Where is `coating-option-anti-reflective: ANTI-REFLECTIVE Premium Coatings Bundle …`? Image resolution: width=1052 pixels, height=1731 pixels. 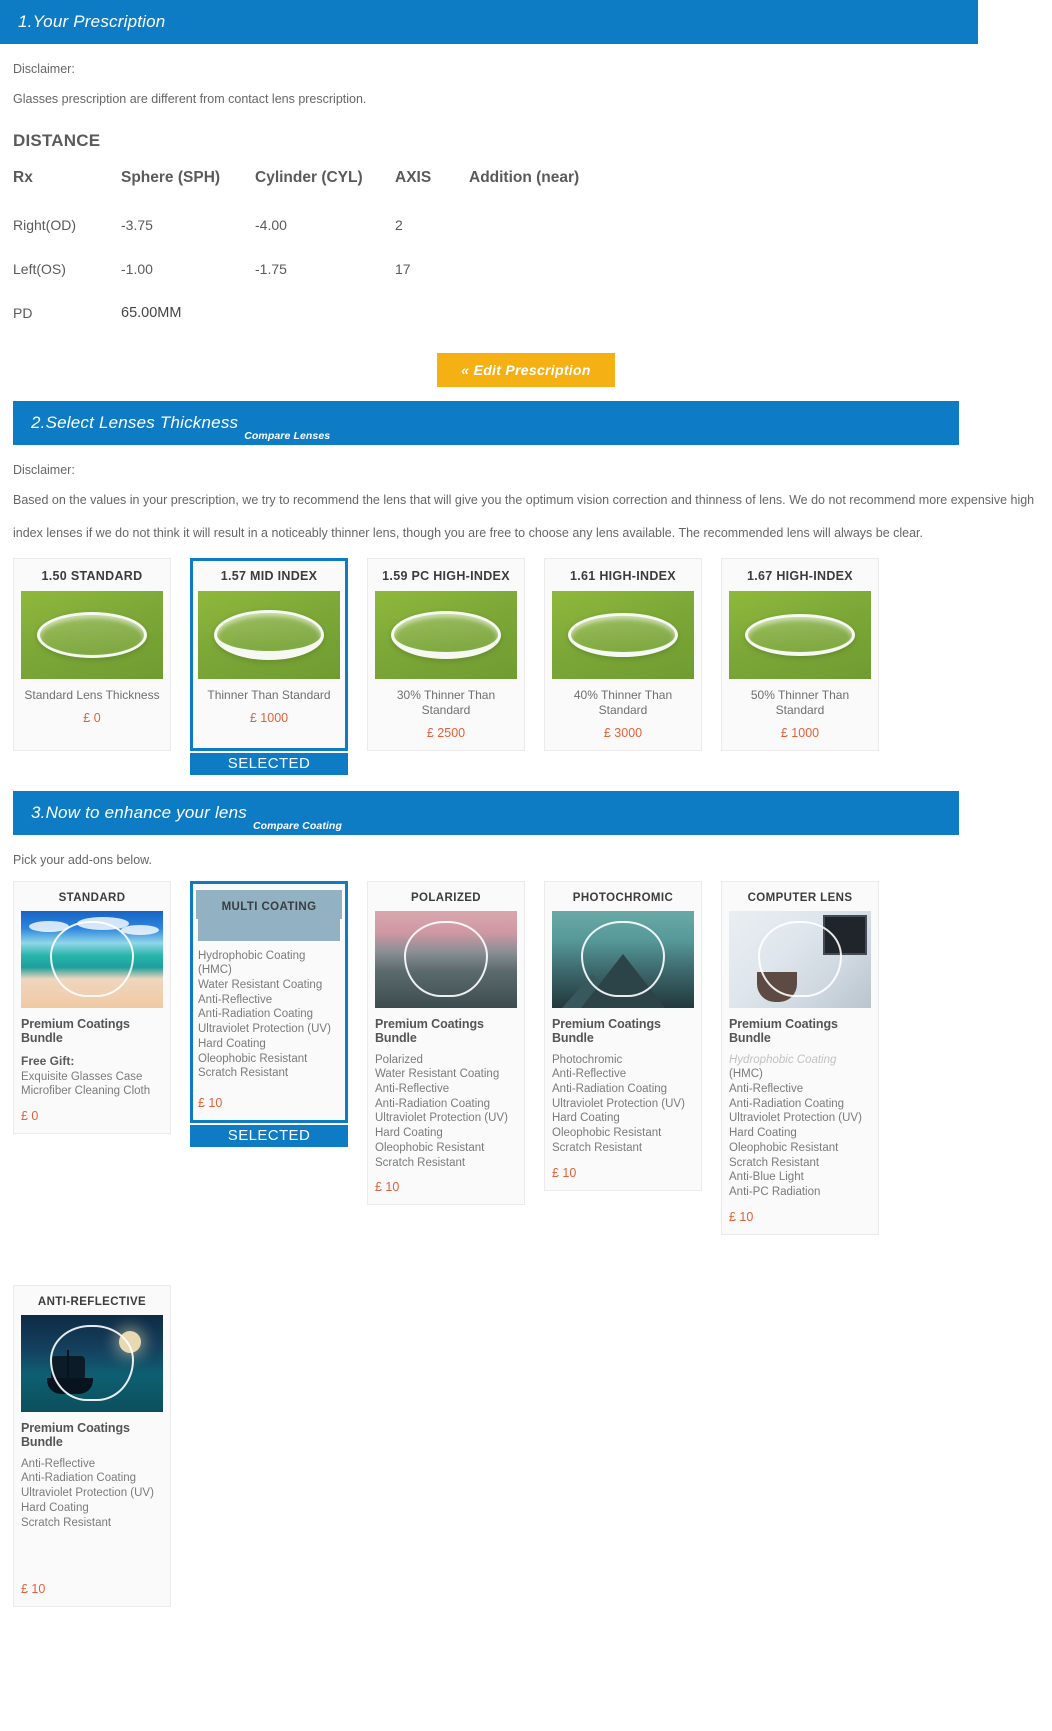 coating-option-anti-reflective: ANTI-REFLECTIVE Premium Coatings Bundle … is located at coordinates (92, 1445).